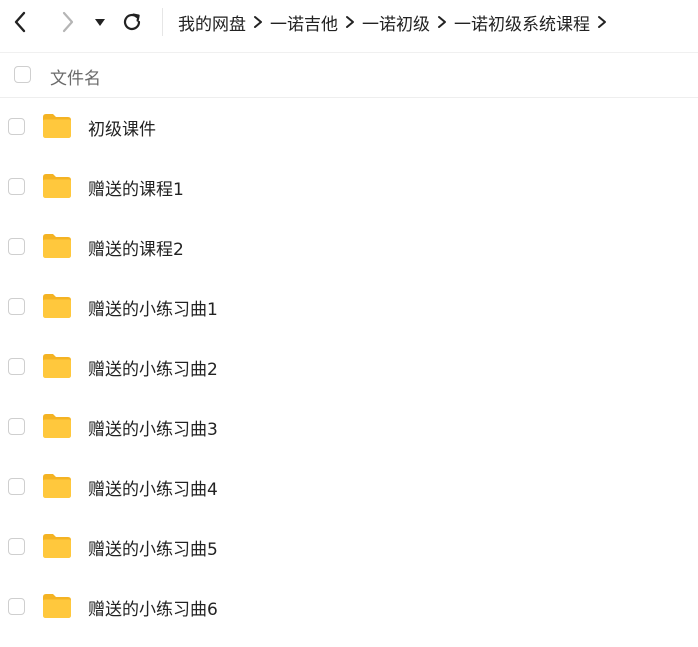 The image size is (698, 647). I want to click on back-button, so click(20, 22).